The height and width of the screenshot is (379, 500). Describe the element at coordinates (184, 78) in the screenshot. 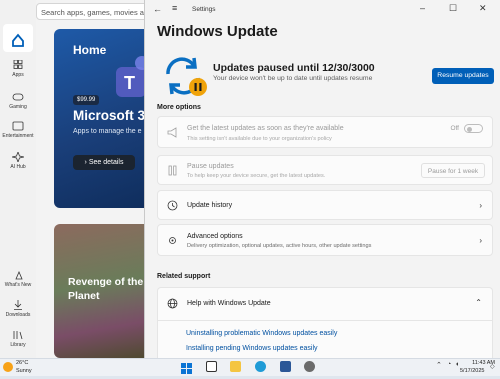

I see `update-paused-icon` at that location.